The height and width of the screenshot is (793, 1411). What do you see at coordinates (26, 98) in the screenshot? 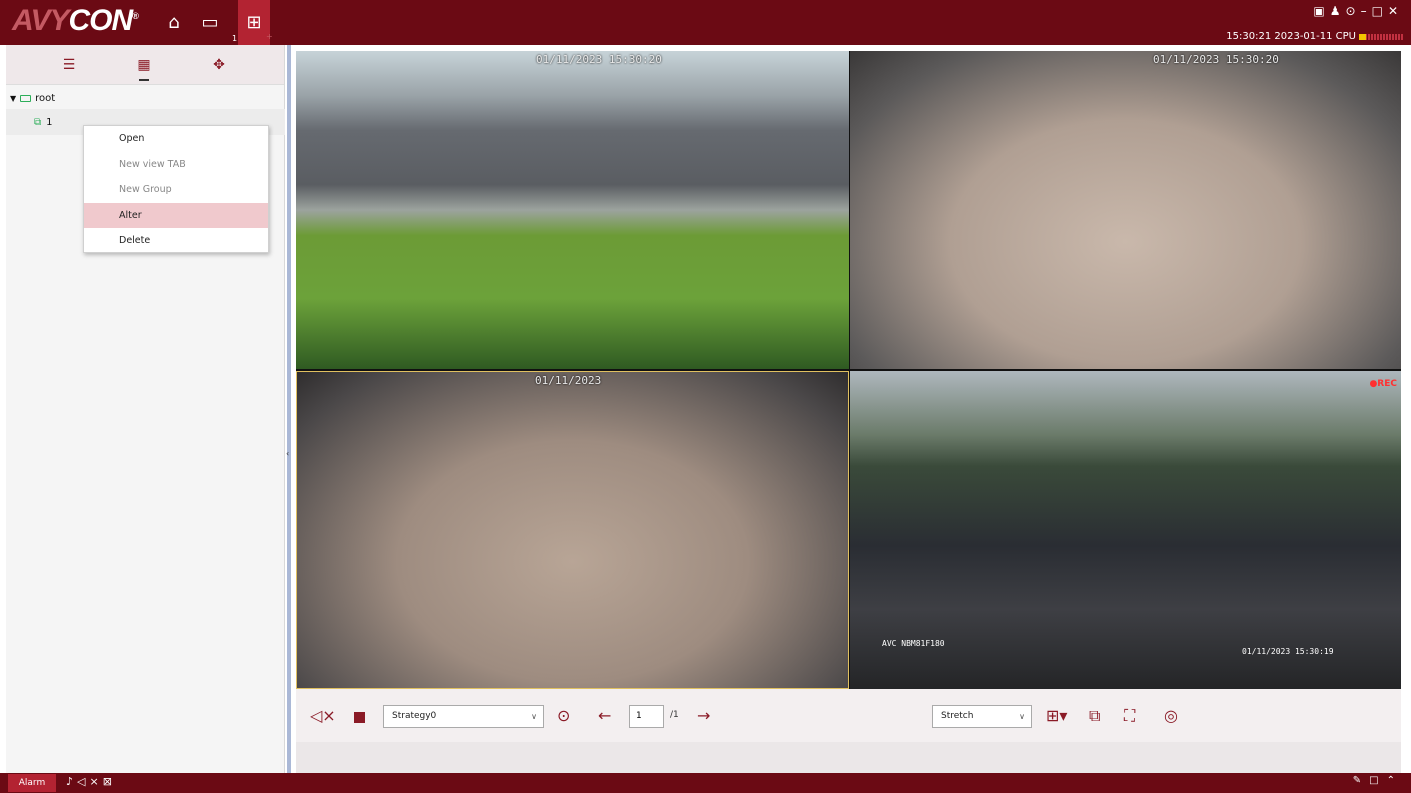
I see `device-group-icon` at bounding box center [26, 98].